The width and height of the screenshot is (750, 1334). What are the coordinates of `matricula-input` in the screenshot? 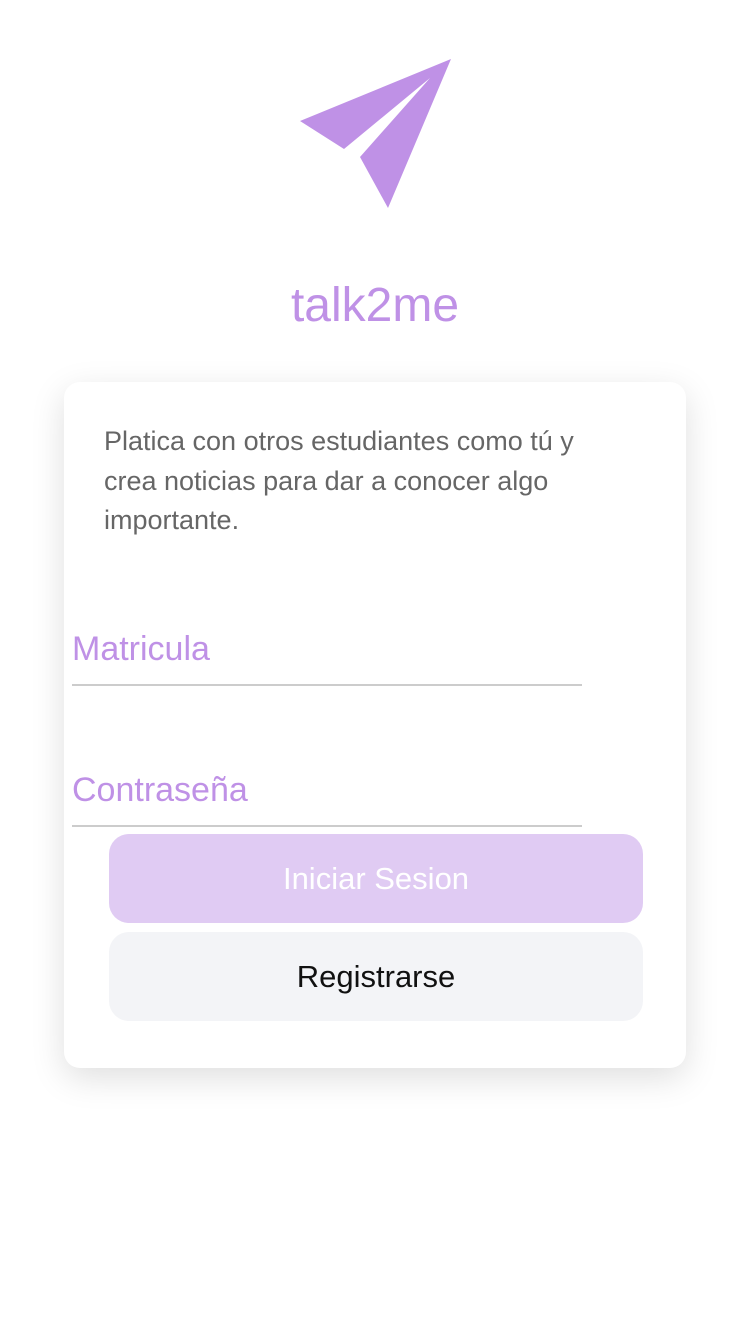 It's located at (327, 650).